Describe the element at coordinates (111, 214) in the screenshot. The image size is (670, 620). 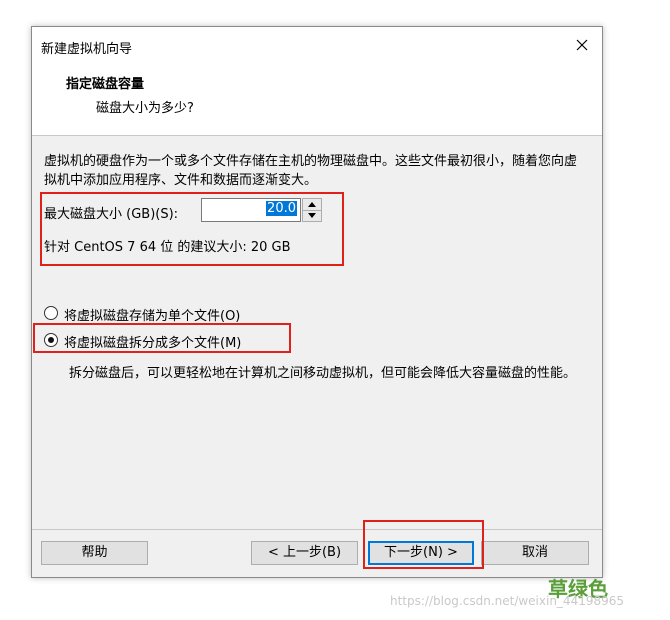
I see `max-disk-size-label: 最大磁盘大小 (GB)(S):` at that location.